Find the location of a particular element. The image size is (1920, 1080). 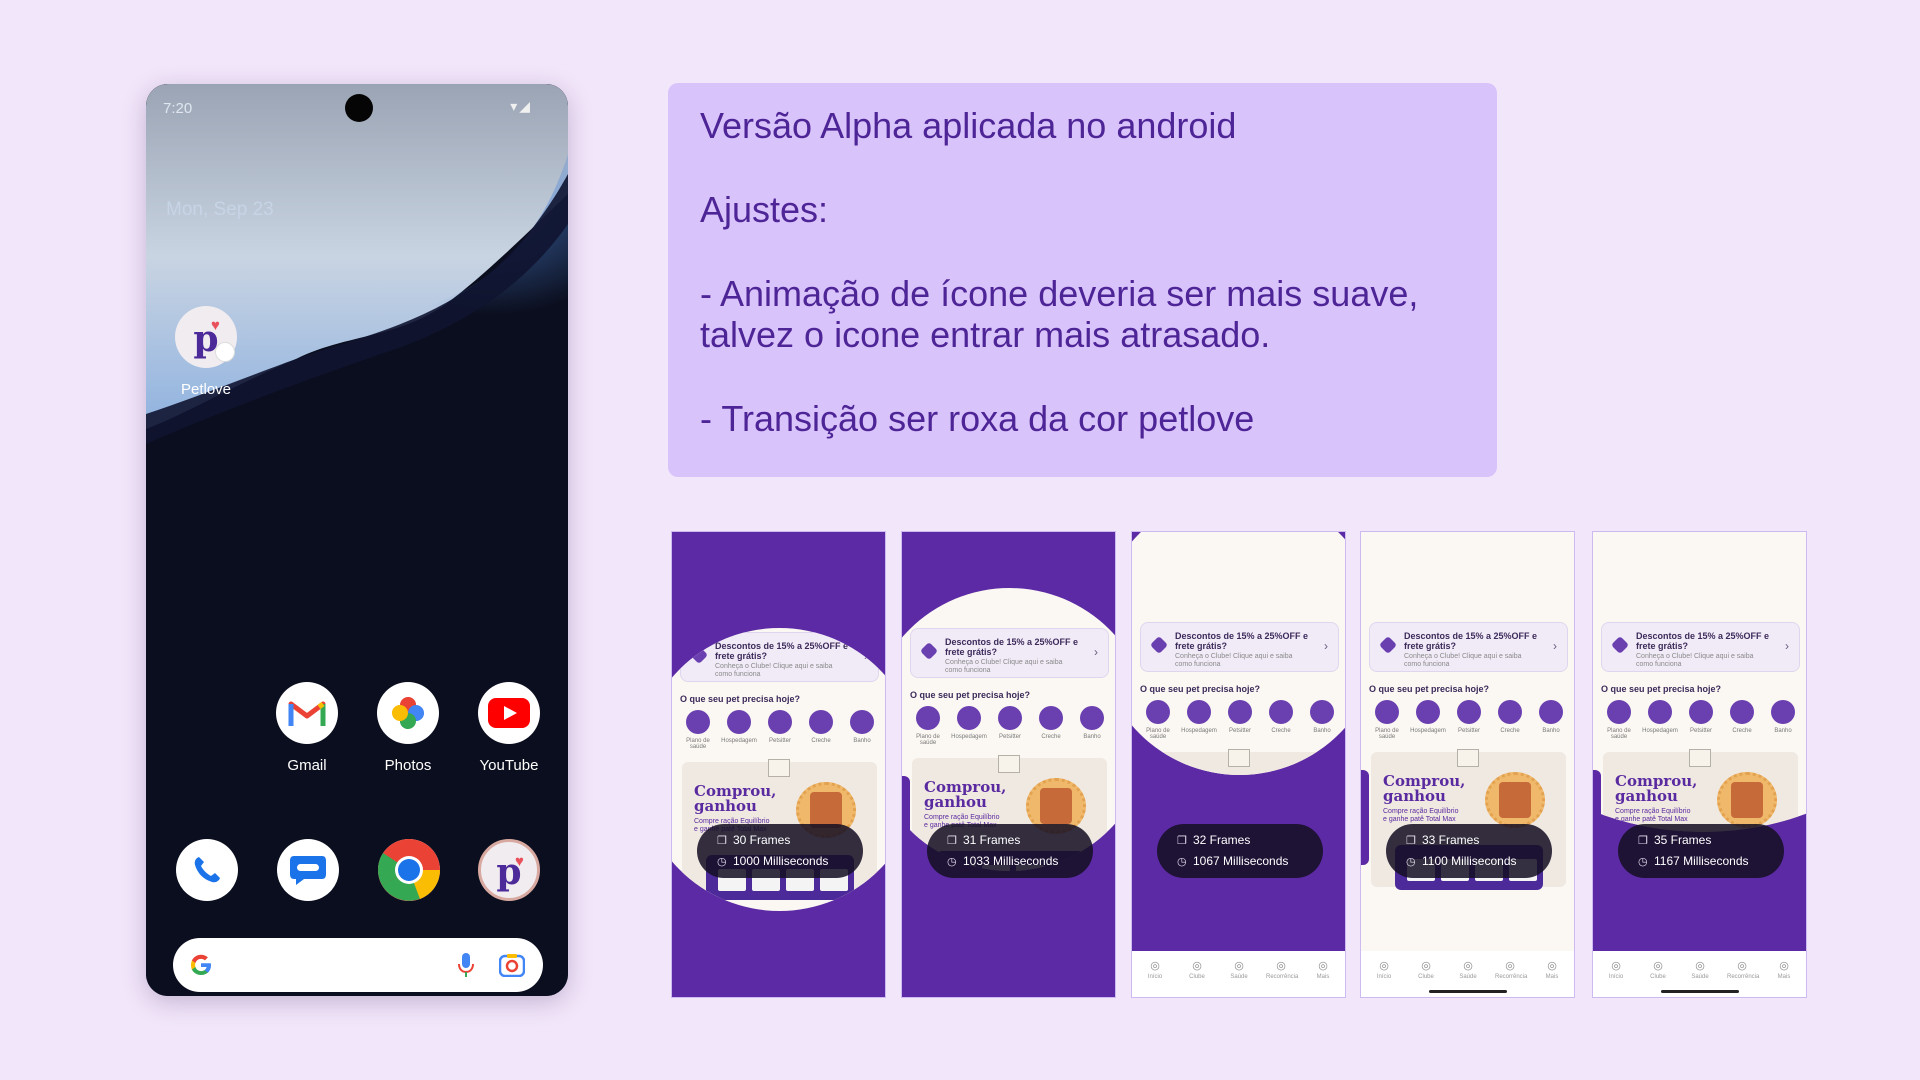

frame-tab-bar: ◎ Início ◎ Clube ◎ Saúde ◎ Recorrência ◎ Mais is located at coordinates (1699, 974).